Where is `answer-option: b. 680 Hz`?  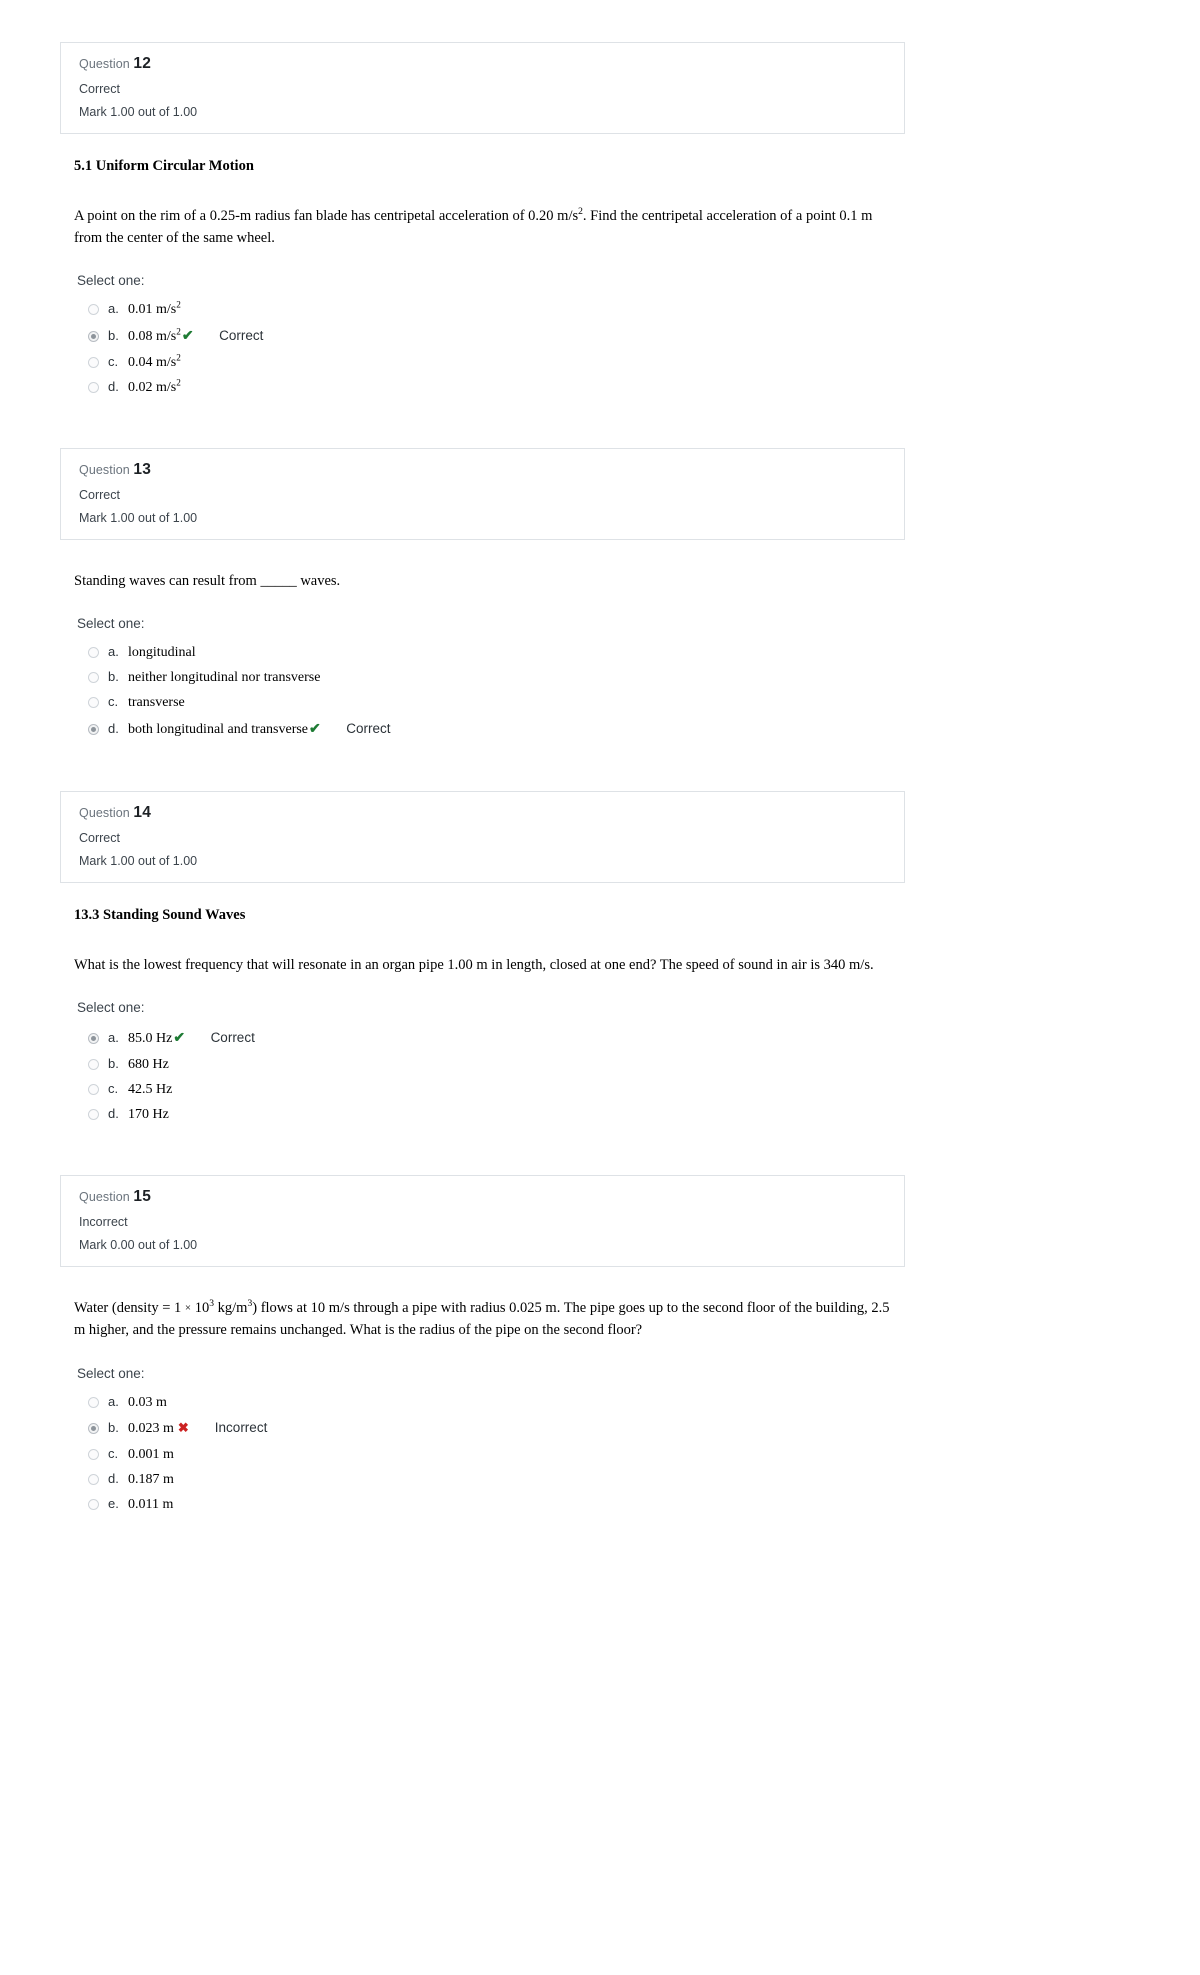 answer-option: b. 680 Hz is located at coordinates (617, 1064).